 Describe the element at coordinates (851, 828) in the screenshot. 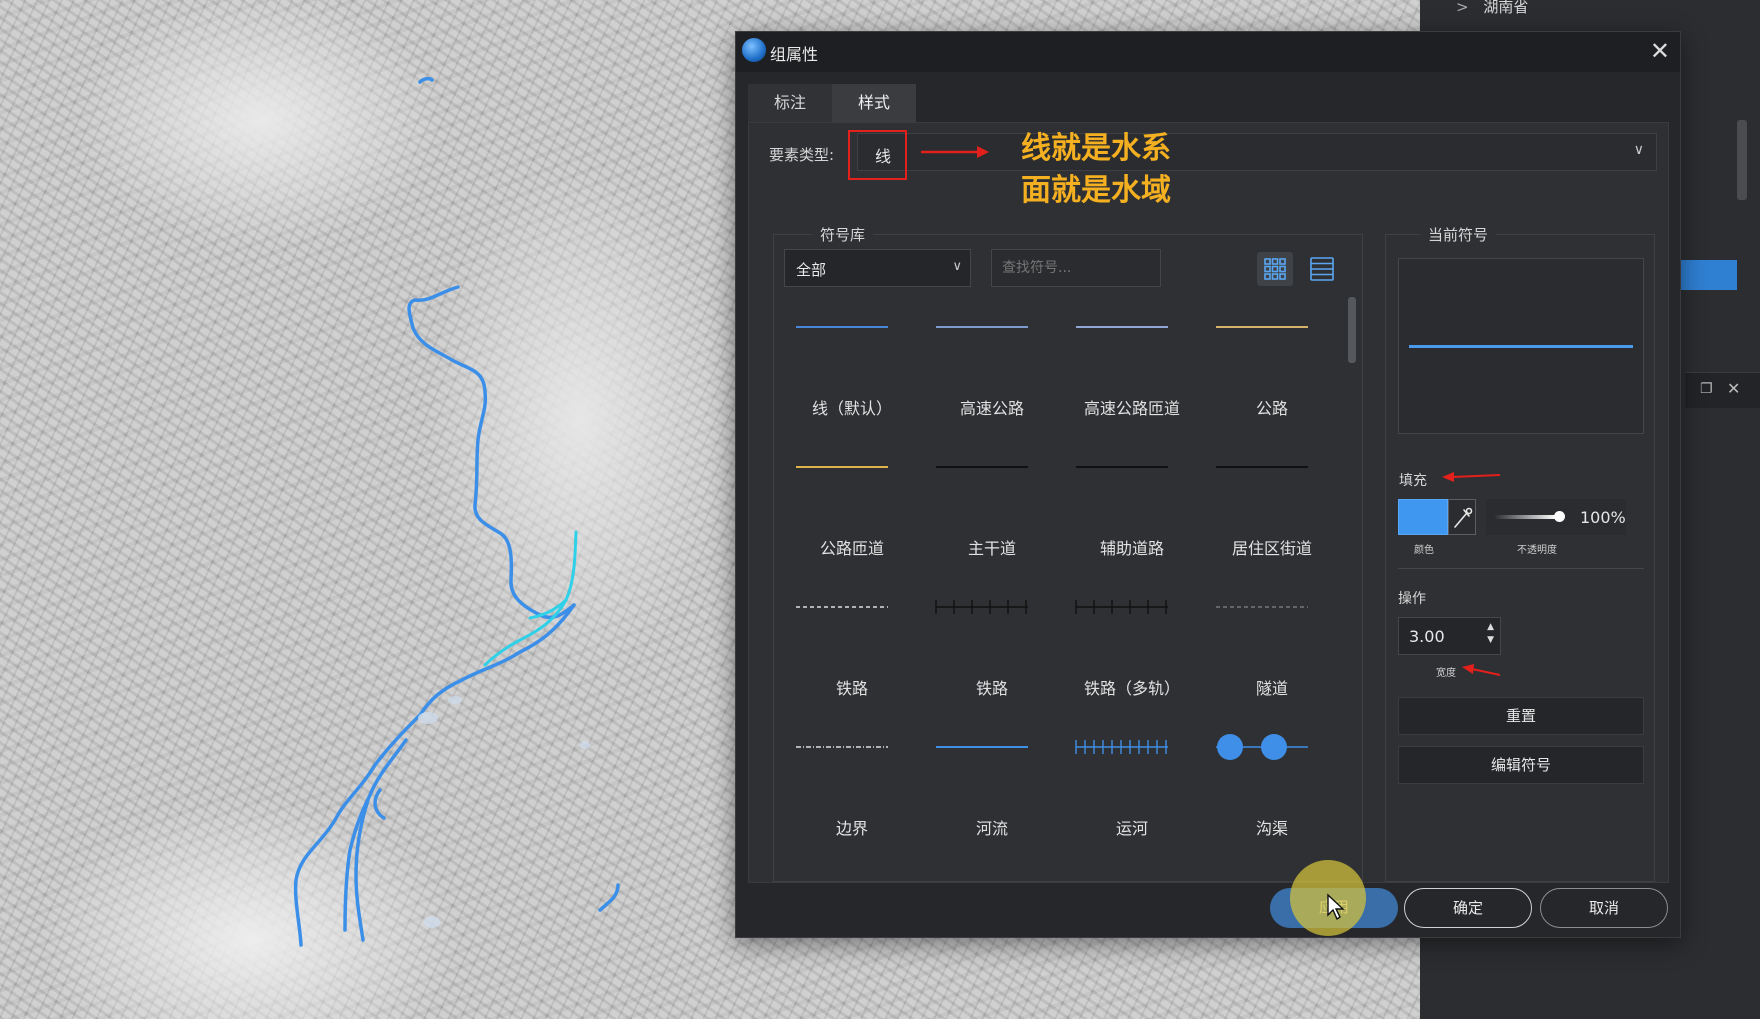

I see `symbol-label: 边界` at that location.